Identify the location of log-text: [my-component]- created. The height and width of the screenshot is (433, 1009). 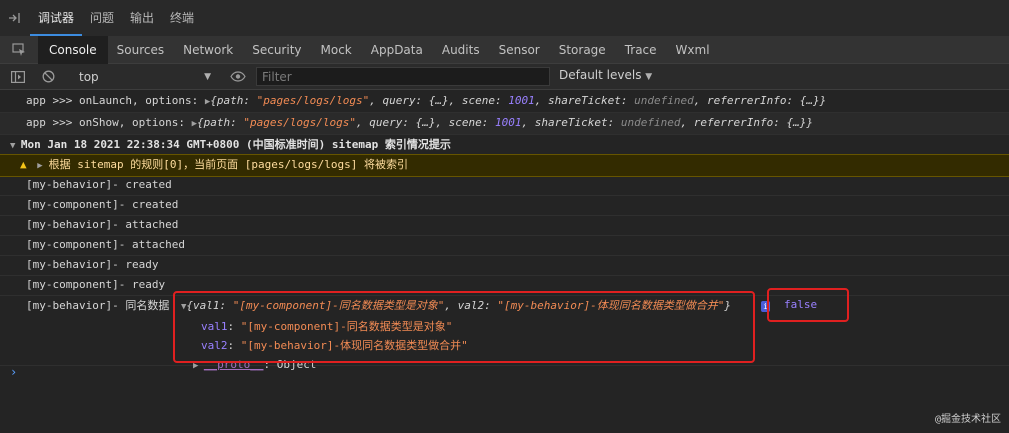
(102, 204).